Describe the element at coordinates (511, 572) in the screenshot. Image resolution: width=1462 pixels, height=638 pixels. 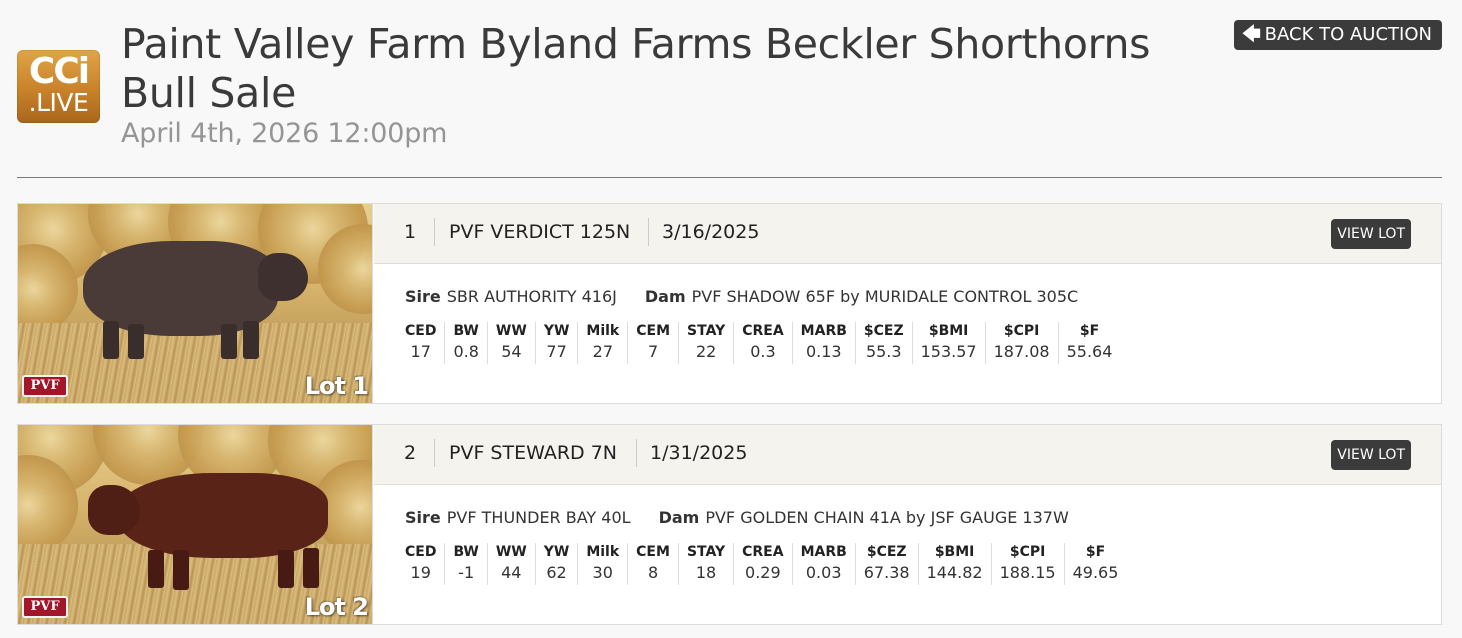
I see `epd-value: 44` at that location.